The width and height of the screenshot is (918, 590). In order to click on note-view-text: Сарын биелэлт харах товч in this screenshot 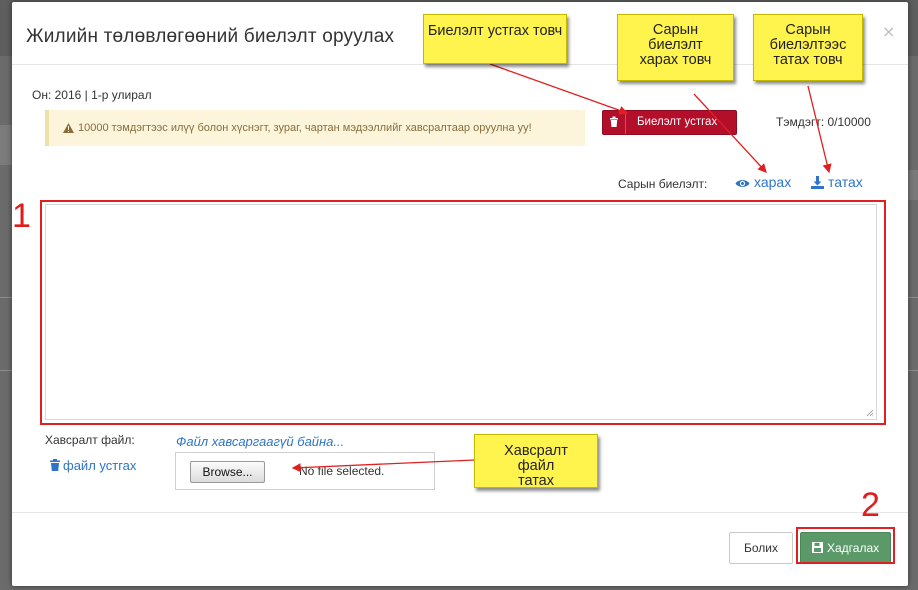, I will do `click(675, 45)`.